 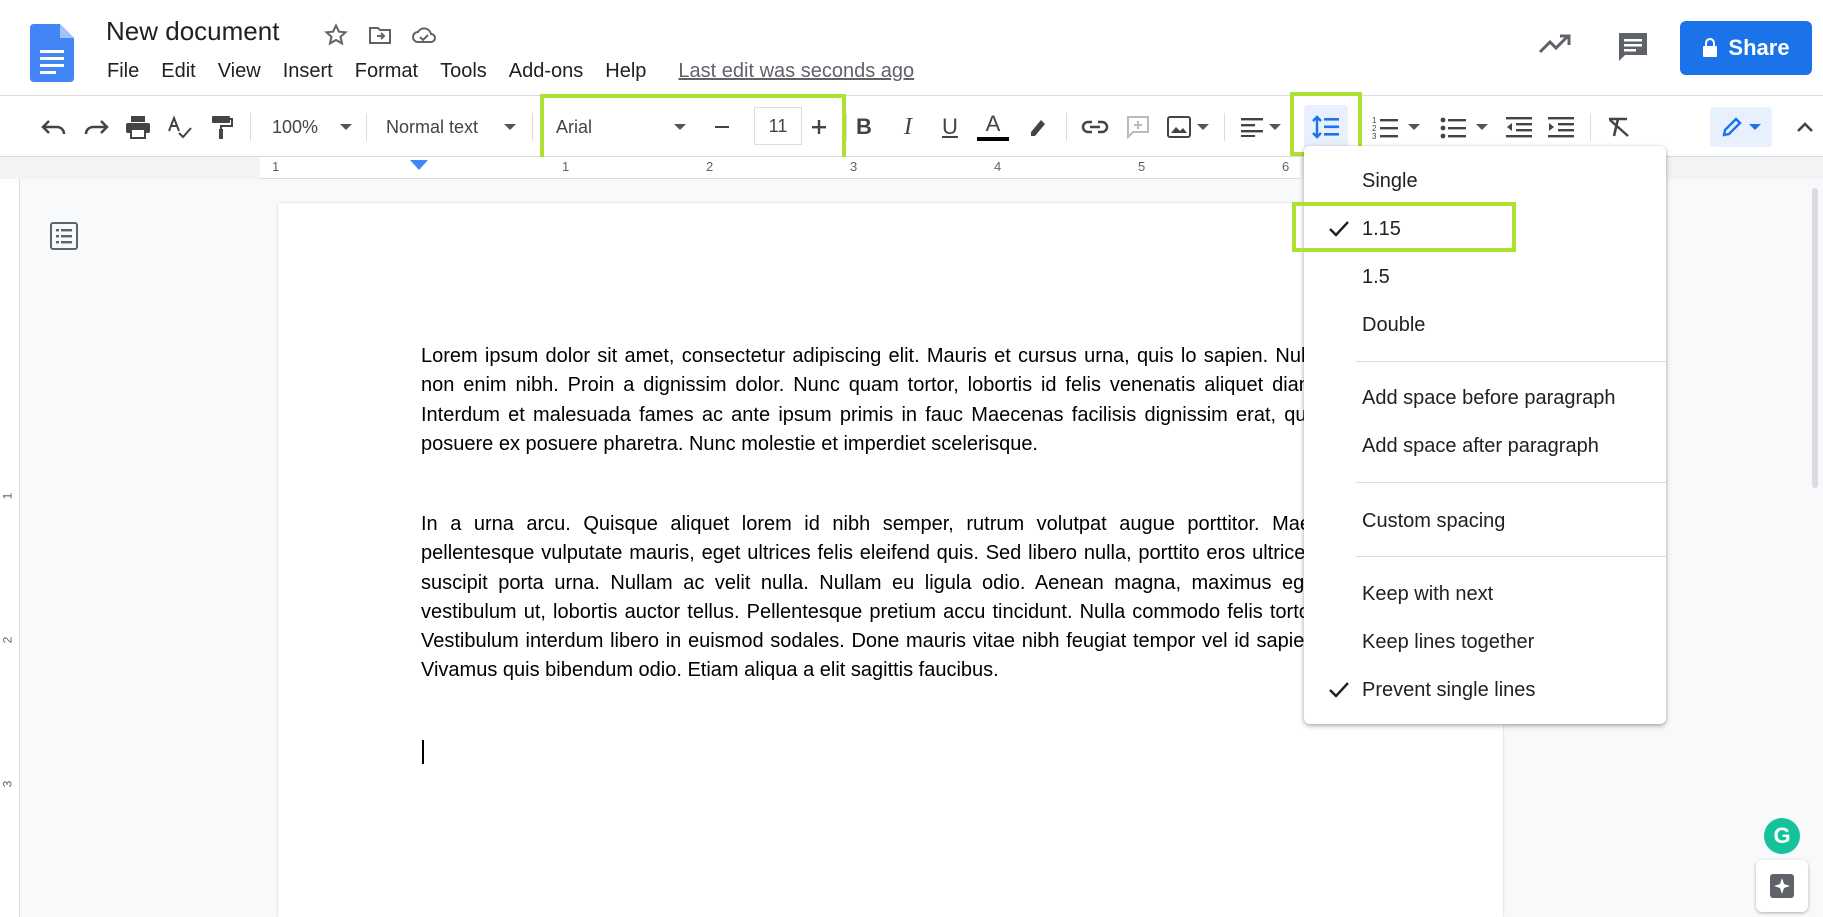 I want to click on menu-item-single: Single, so click(x=1485, y=181).